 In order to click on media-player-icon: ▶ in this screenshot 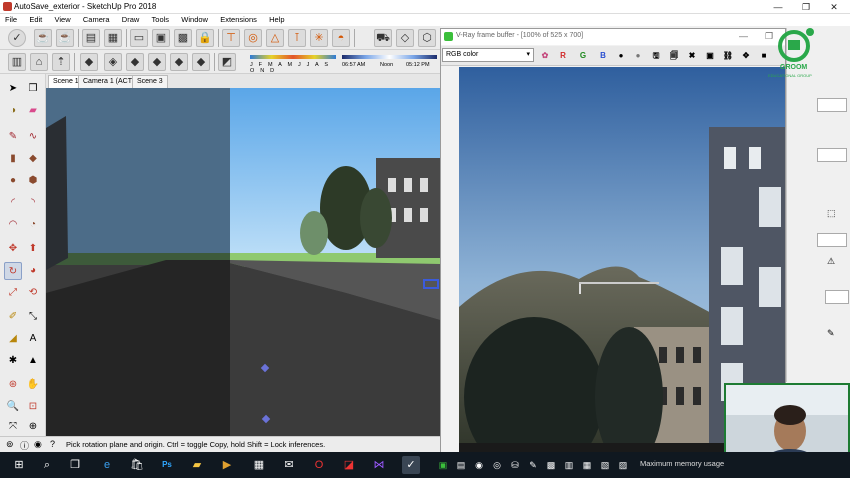, I will do `click(227, 465)`.